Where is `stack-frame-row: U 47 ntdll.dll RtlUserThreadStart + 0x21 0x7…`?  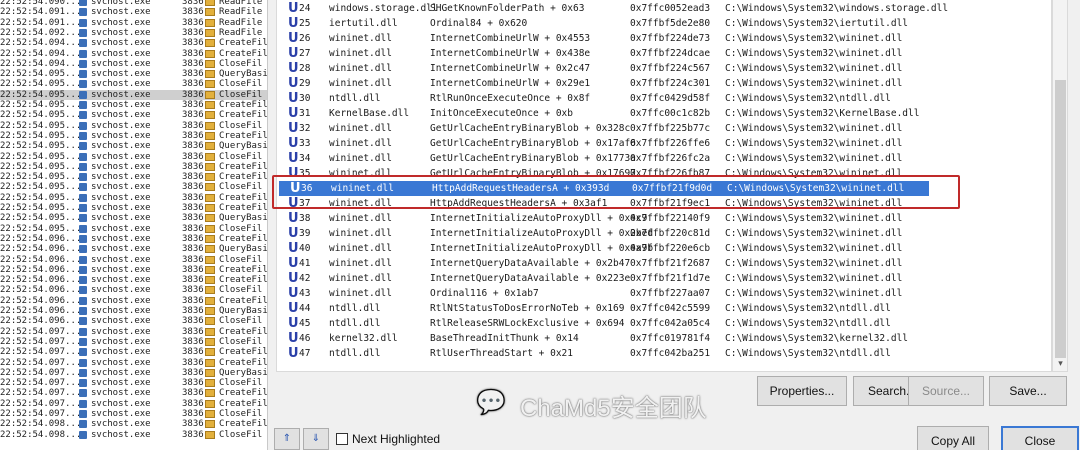 stack-frame-row: U 47 ntdll.dll RtlUserThreadStart + 0x21 0x7… is located at coordinates (664, 353).